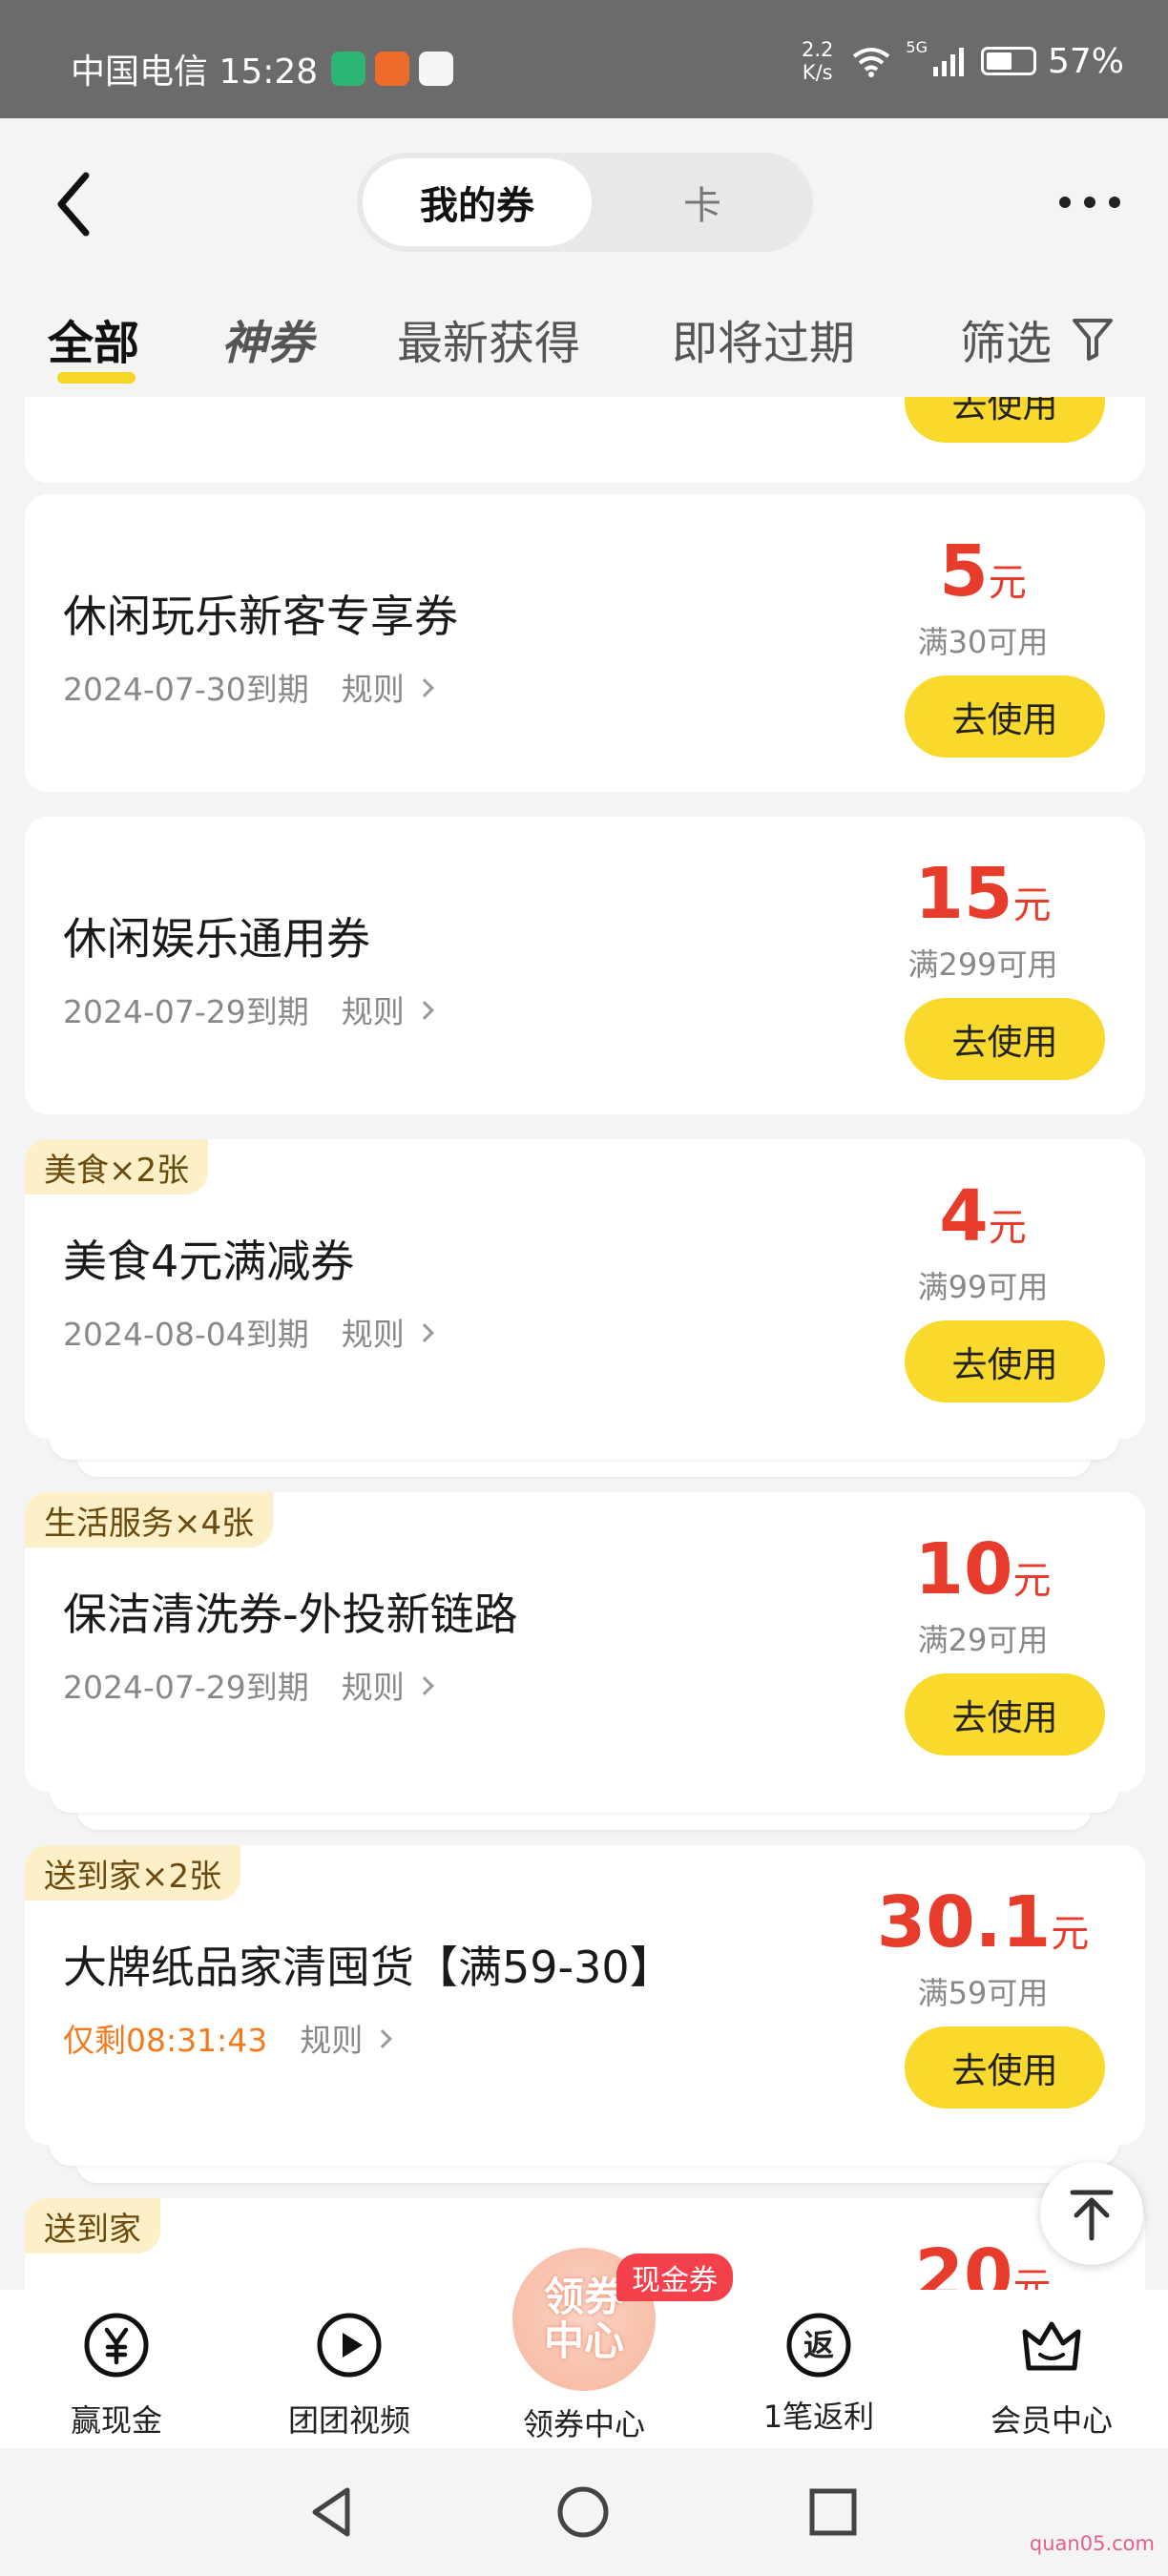 This screenshot has height=2576, width=1168. I want to click on nav-label: 会员中心, so click(1051, 2420).